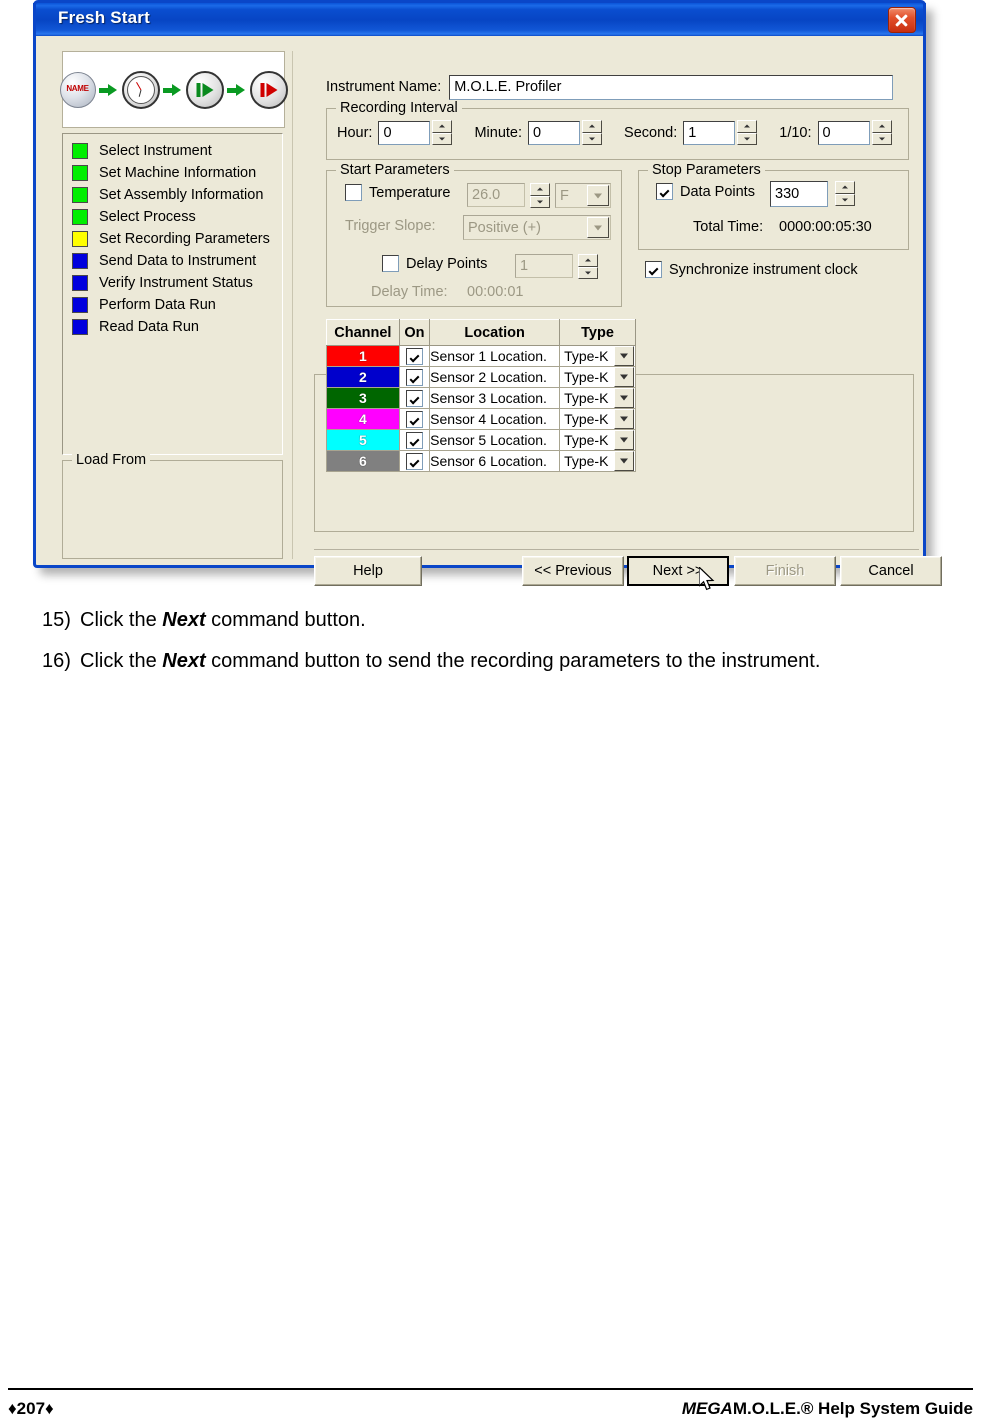 The width and height of the screenshot is (981, 1424). I want to click on temperature-row: Temperature, so click(397, 192).